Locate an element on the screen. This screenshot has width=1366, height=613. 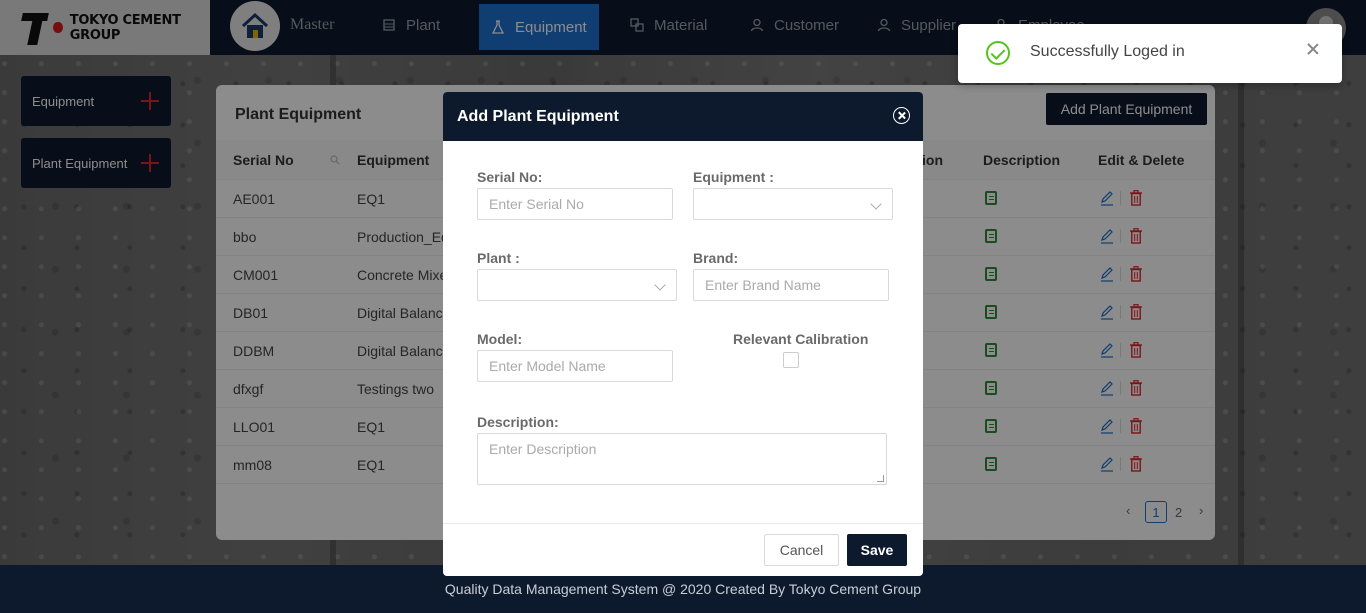
success-toast: Successfully Loged in is located at coordinates (1150, 53).